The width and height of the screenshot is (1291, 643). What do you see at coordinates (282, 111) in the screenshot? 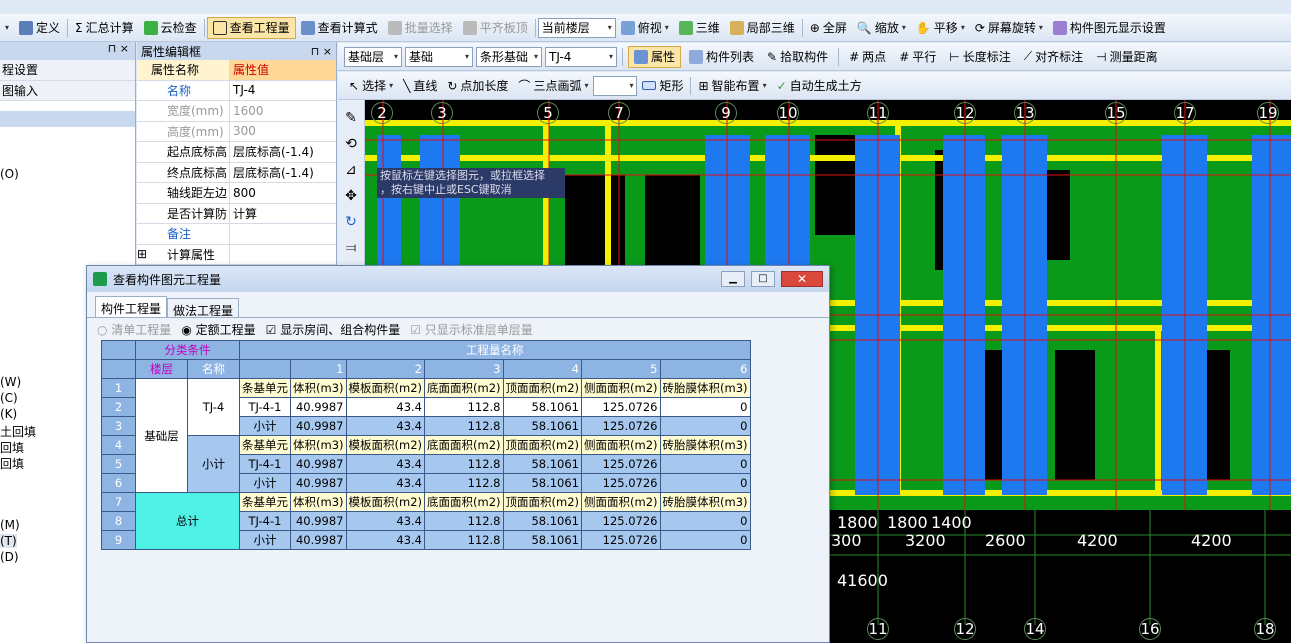
I see `property-value: 1600` at bounding box center [282, 111].